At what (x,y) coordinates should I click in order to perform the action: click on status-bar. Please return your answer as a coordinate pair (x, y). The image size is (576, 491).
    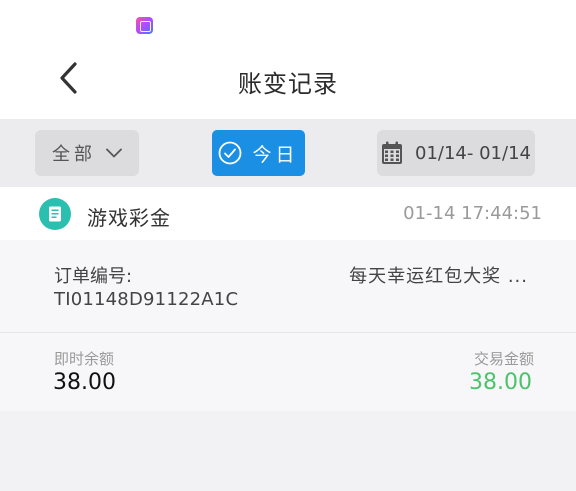
    Looking at the image, I should click on (288, 22).